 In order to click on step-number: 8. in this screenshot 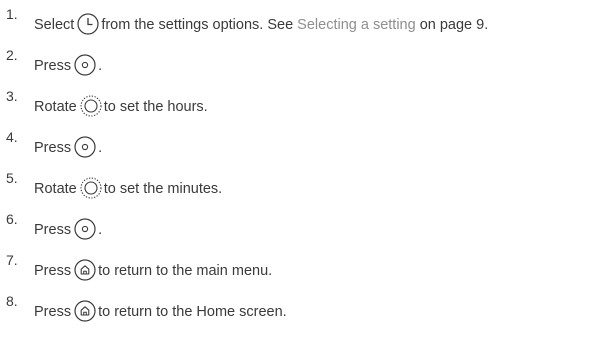, I will do `click(12, 301)`.